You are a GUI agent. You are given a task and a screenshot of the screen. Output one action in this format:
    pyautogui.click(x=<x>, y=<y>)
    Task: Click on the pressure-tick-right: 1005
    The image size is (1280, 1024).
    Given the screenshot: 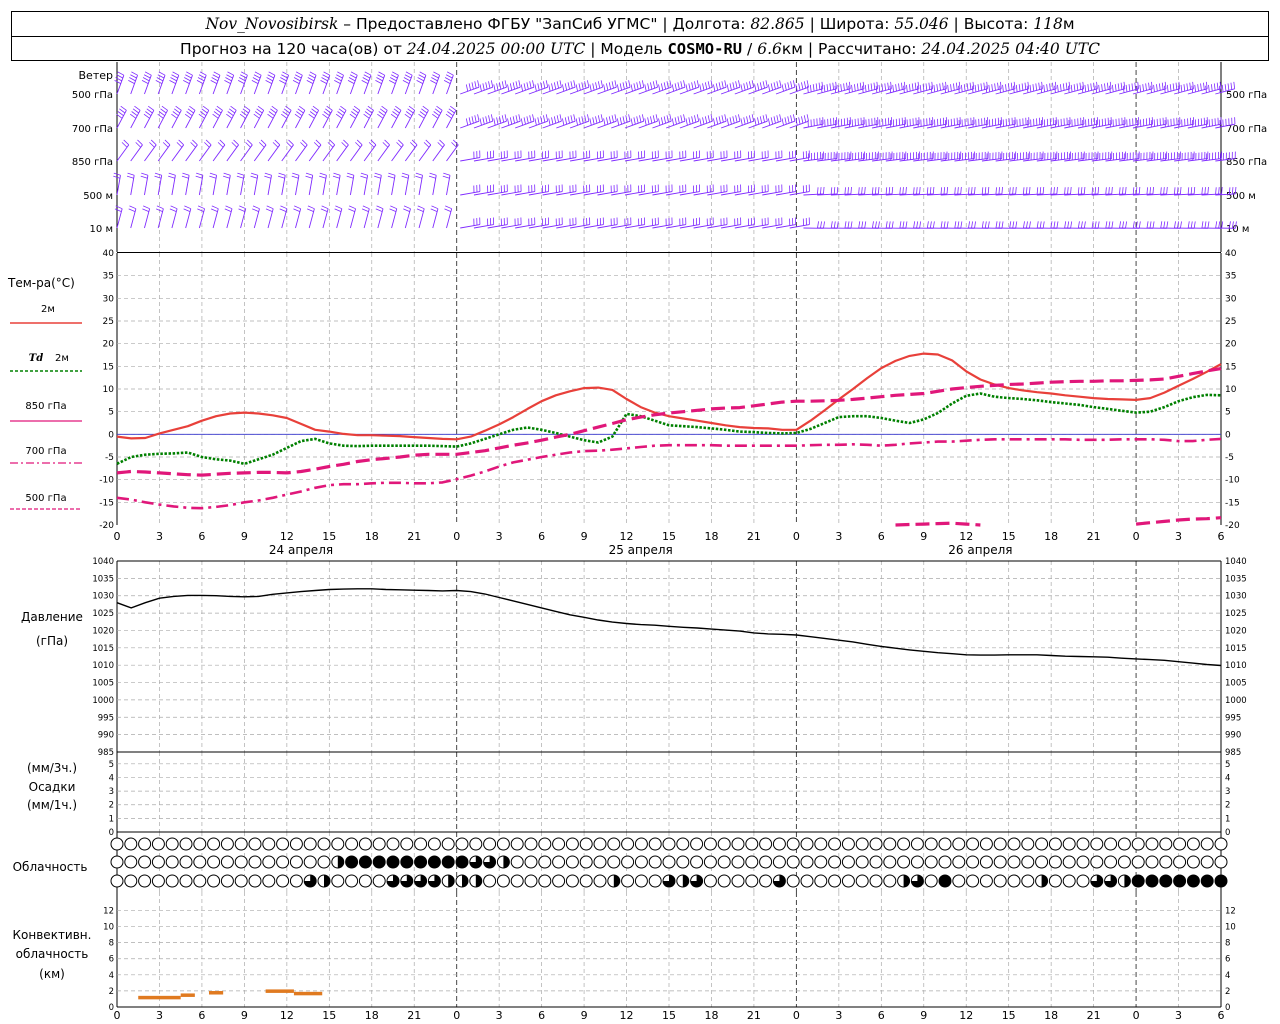 What is the action you would take?
    pyautogui.click(x=1236, y=684)
    